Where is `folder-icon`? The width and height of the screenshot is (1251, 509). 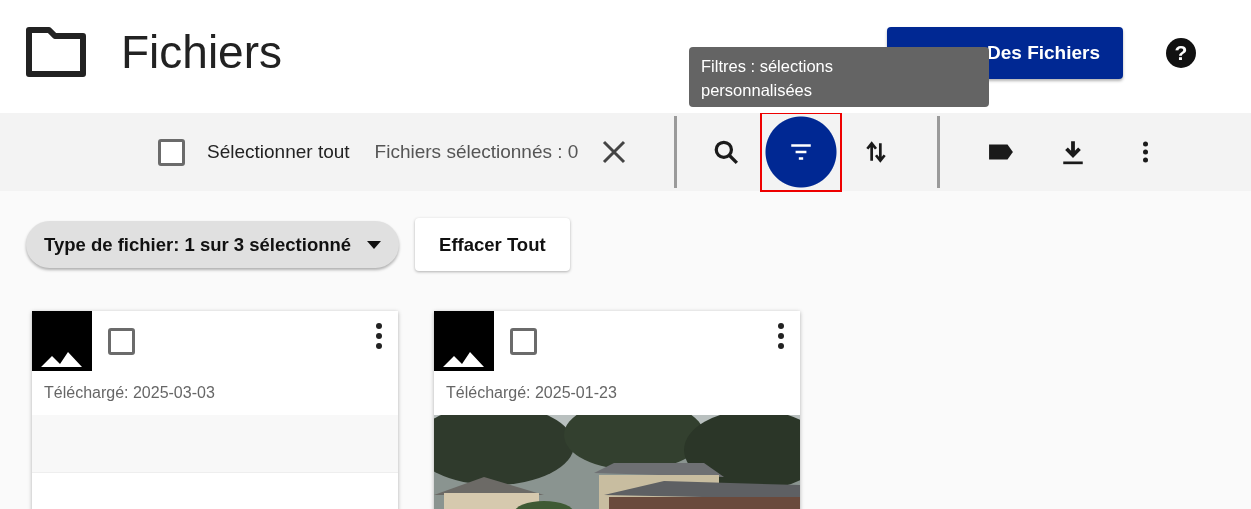
folder-icon is located at coordinates (56, 51).